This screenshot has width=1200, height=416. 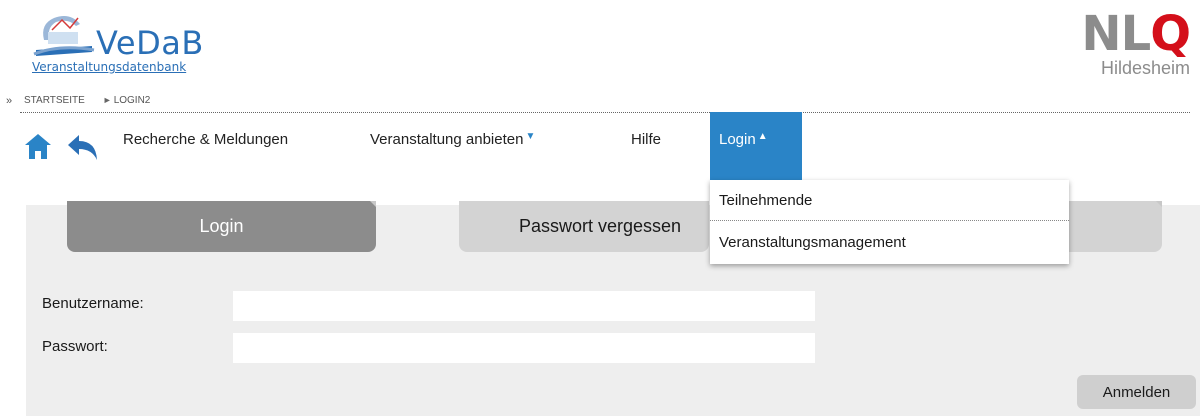 What do you see at coordinates (54, 100) in the screenshot?
I see `breadcrumb-item-startseite: STARTSEITE` at bounding box center [54, 100].